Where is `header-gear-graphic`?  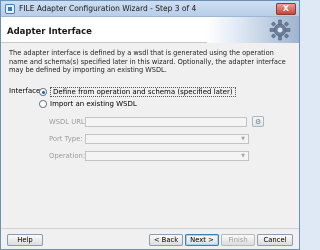
header-gear-graphic is located at coordinates (253, 30).